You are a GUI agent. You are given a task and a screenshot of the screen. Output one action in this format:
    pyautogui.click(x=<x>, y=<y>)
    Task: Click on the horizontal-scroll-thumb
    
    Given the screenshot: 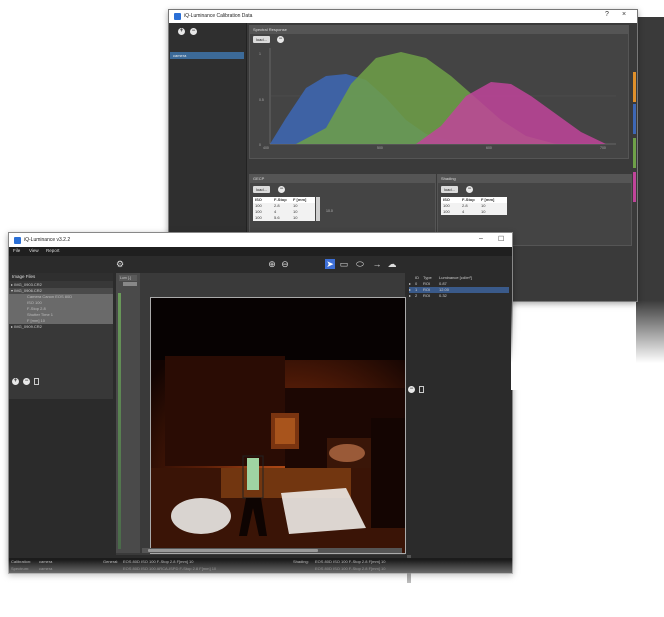 What is the action you would take?
    pyautogui.click(x=233, y=550)
    